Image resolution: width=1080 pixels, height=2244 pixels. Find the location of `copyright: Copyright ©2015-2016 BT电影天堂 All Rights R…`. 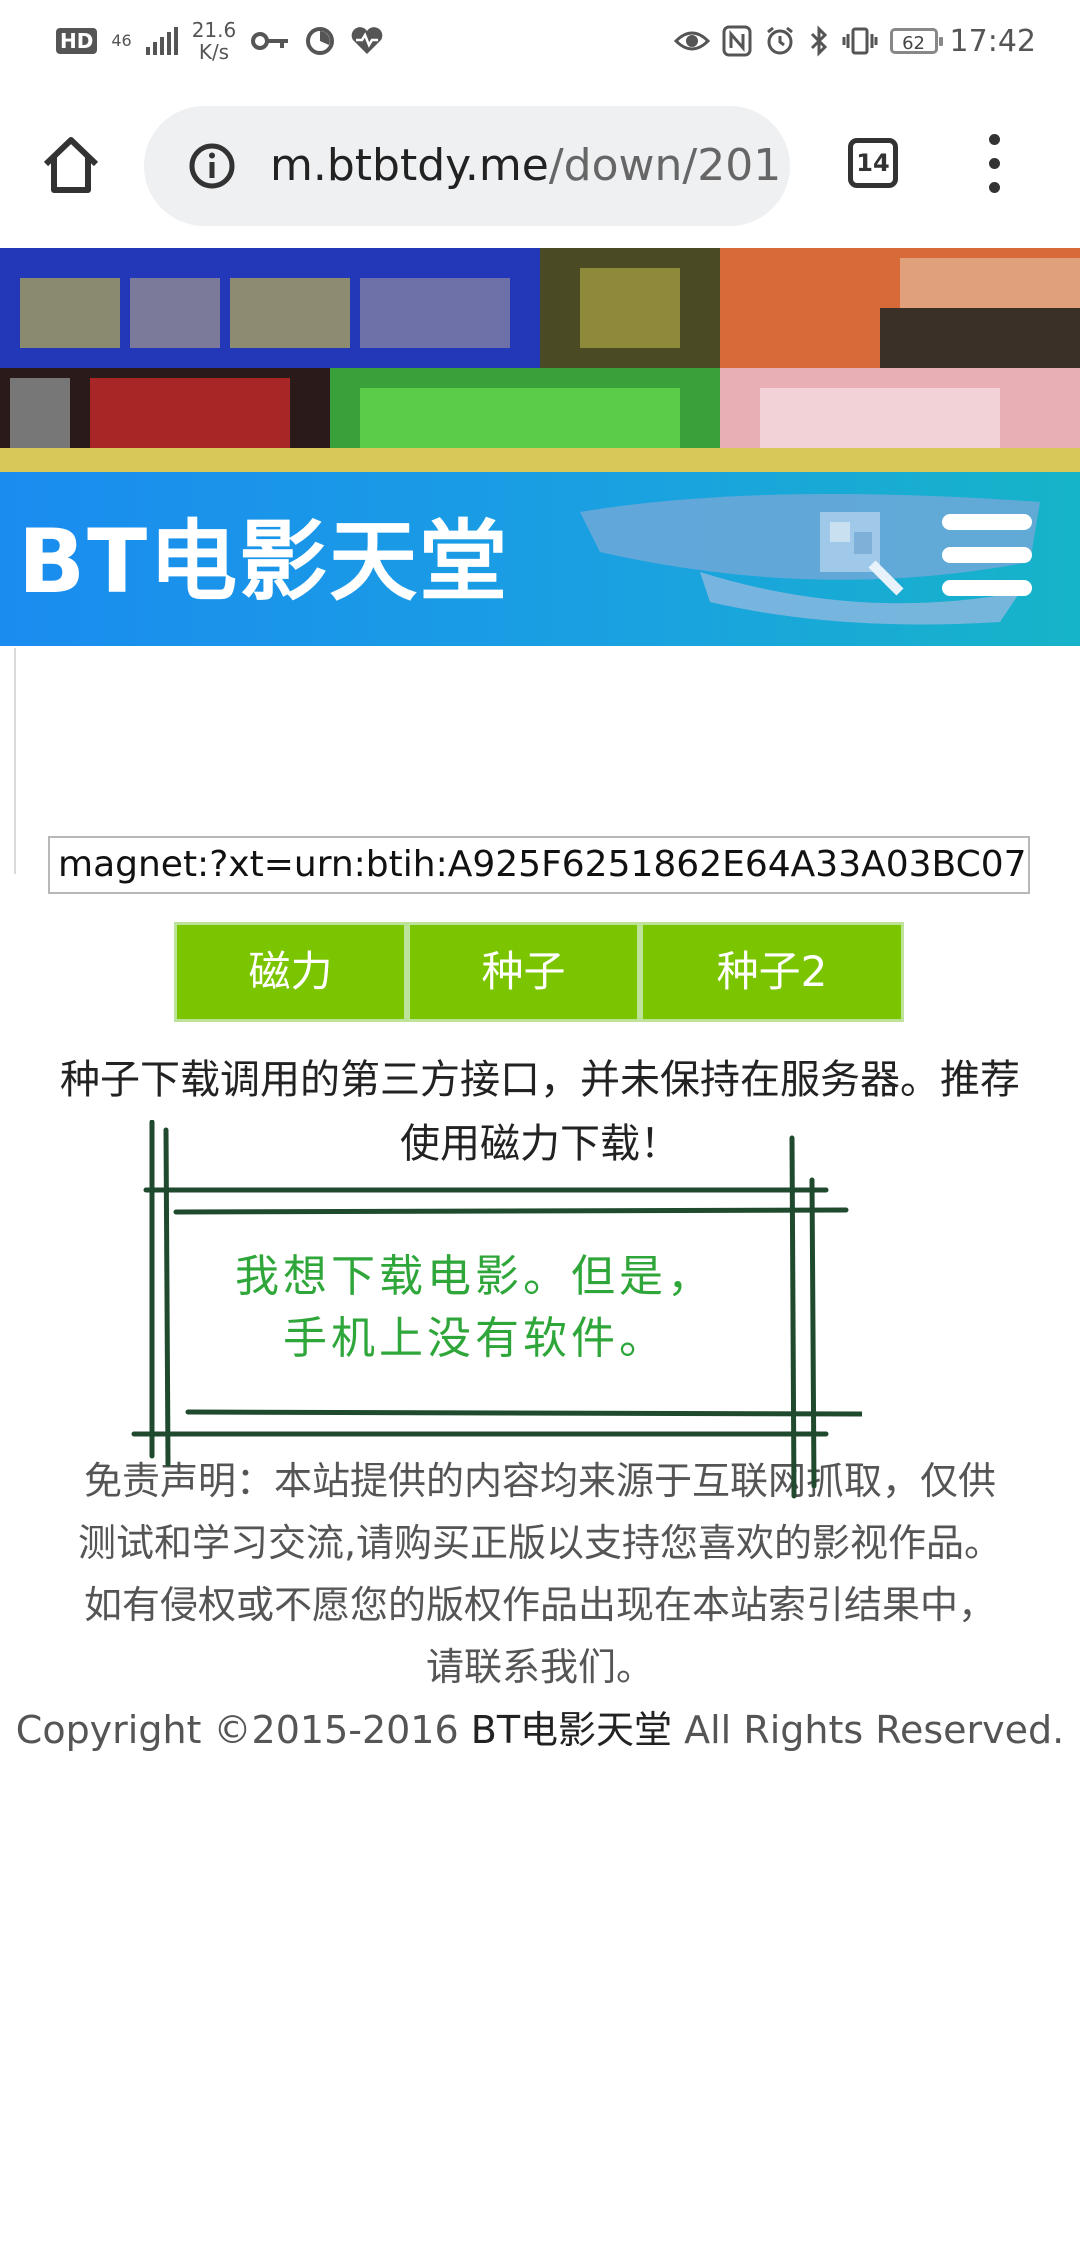

copyright: Copyright ©2015-2016 BT电影天堂 All Rights R… is located at coordinates (540, 1730).